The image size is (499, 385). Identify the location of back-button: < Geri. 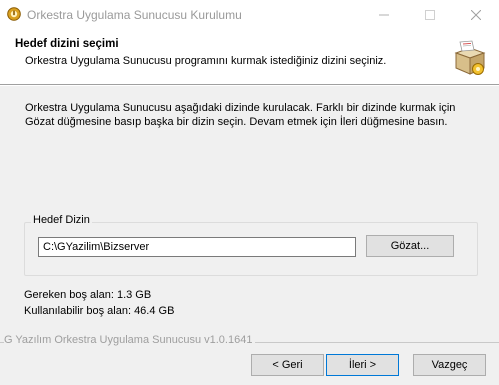
(287, 365).